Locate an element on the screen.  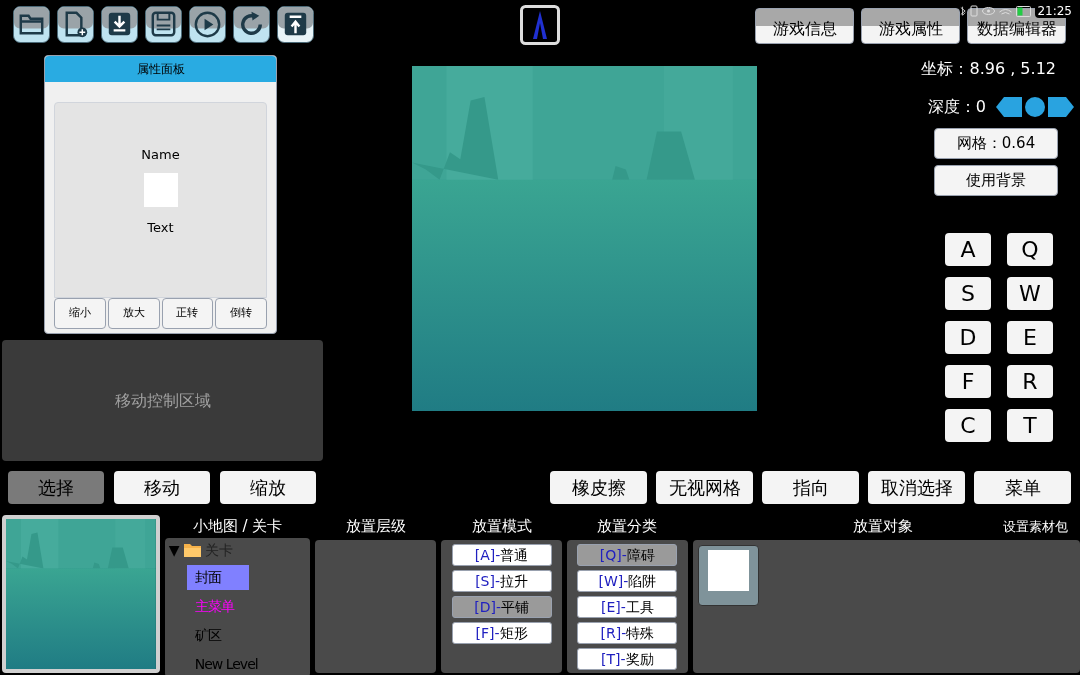
tool-button: 缩放 is located at coordinates (268, 487).